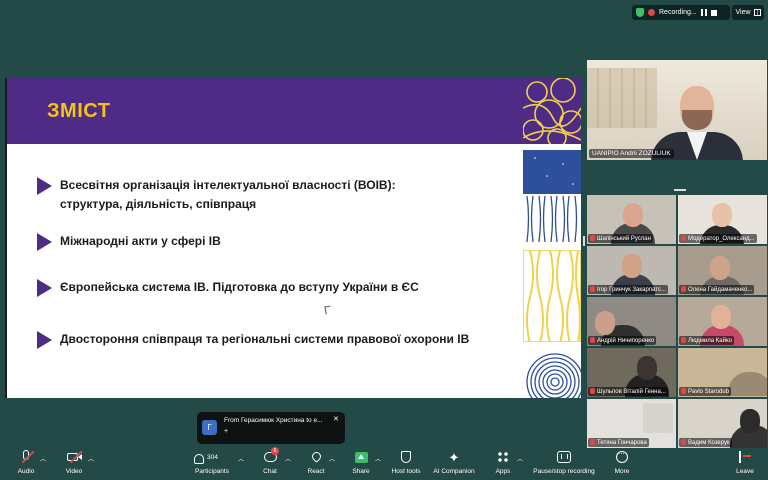 The width and height of the screenshot is (768, 480). I want to click on agenda-item-2: Міжнародні акти у сфері ІВ, so click(129, 241).